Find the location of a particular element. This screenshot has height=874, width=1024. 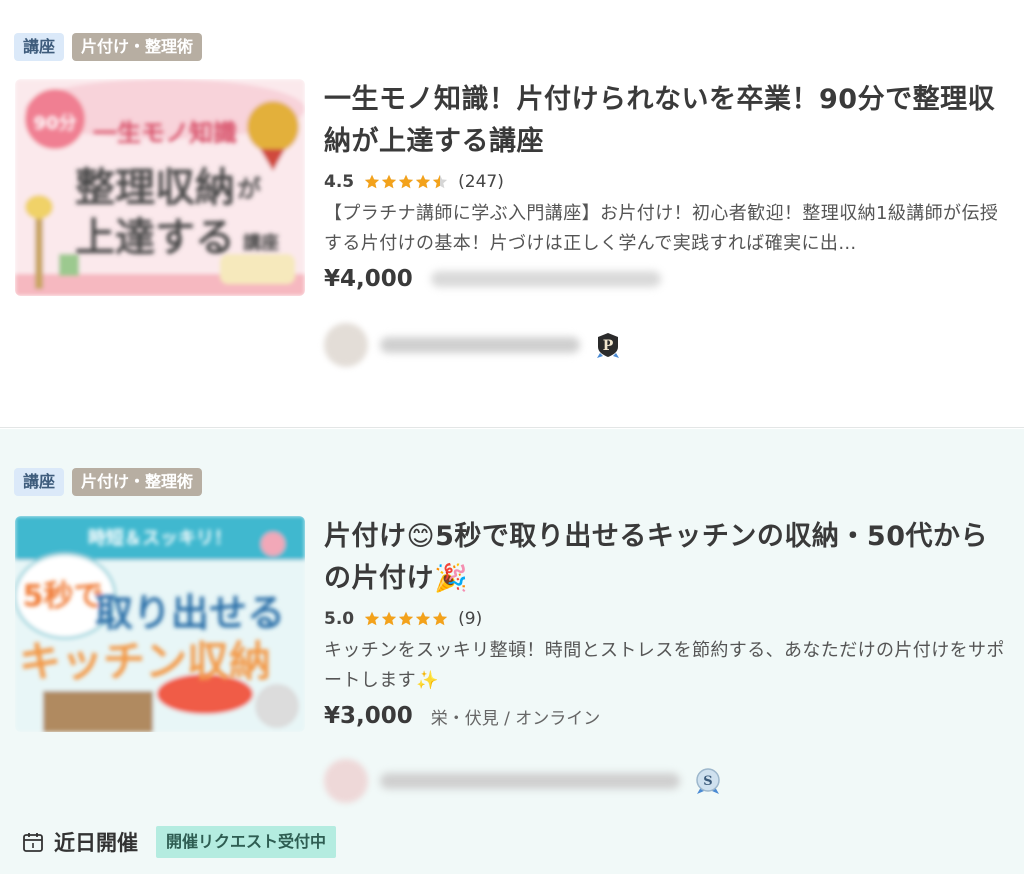

teacher-info: S is located at coordinates (523, 781).